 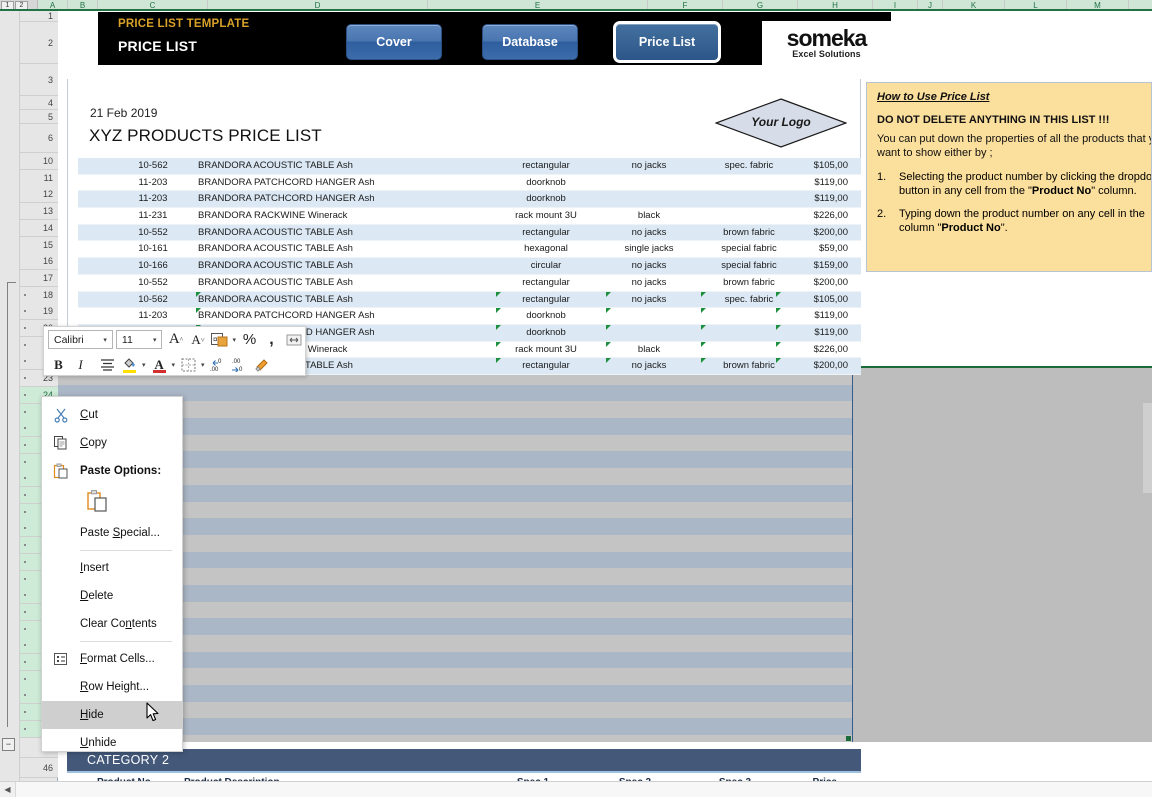 I want to click on outline-collapse-button: −, so click(x=8, y=744).